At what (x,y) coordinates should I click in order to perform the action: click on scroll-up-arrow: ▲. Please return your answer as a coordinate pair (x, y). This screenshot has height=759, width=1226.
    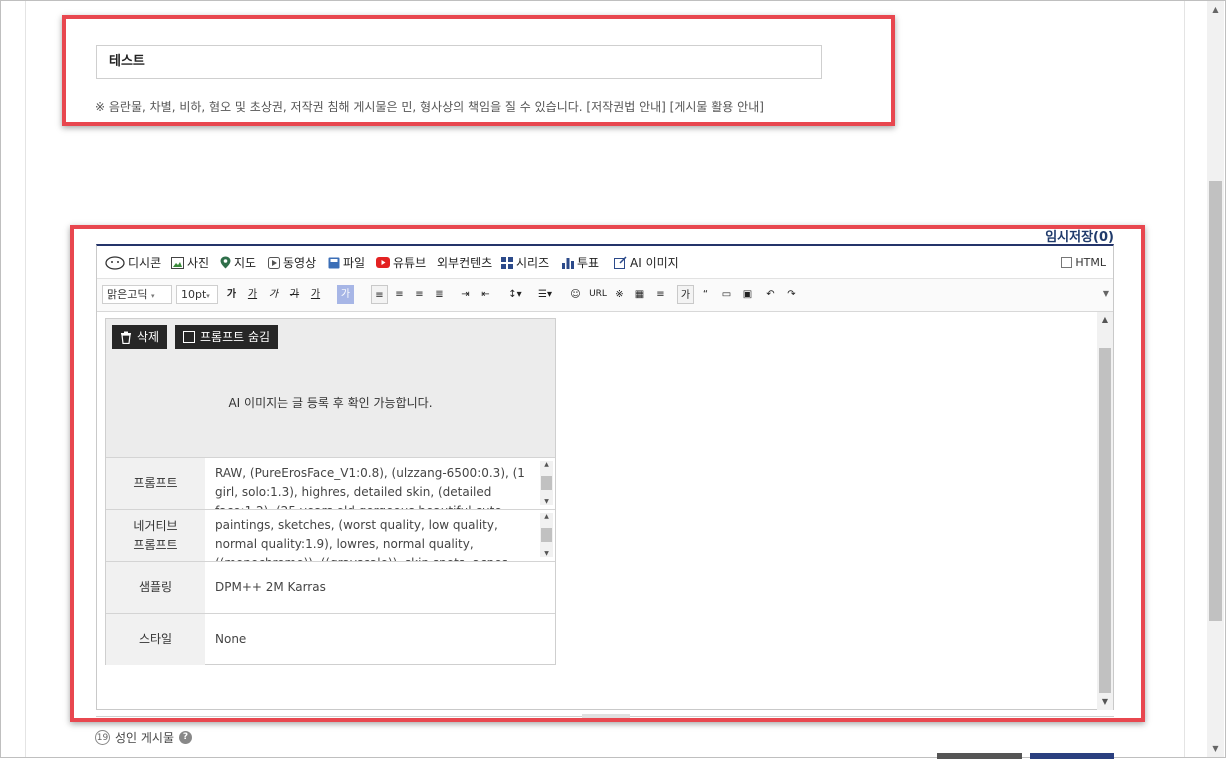
    Looking at the image, I should click on (1215, 9).